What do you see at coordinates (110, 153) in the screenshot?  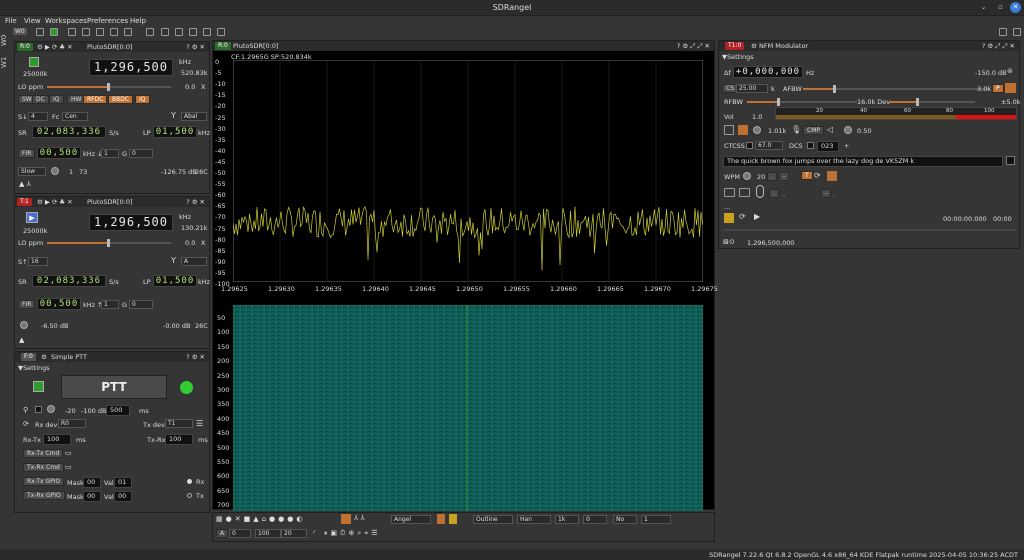 I see `rx-fir-decim-select: 1` at bounding box center [110, 153].